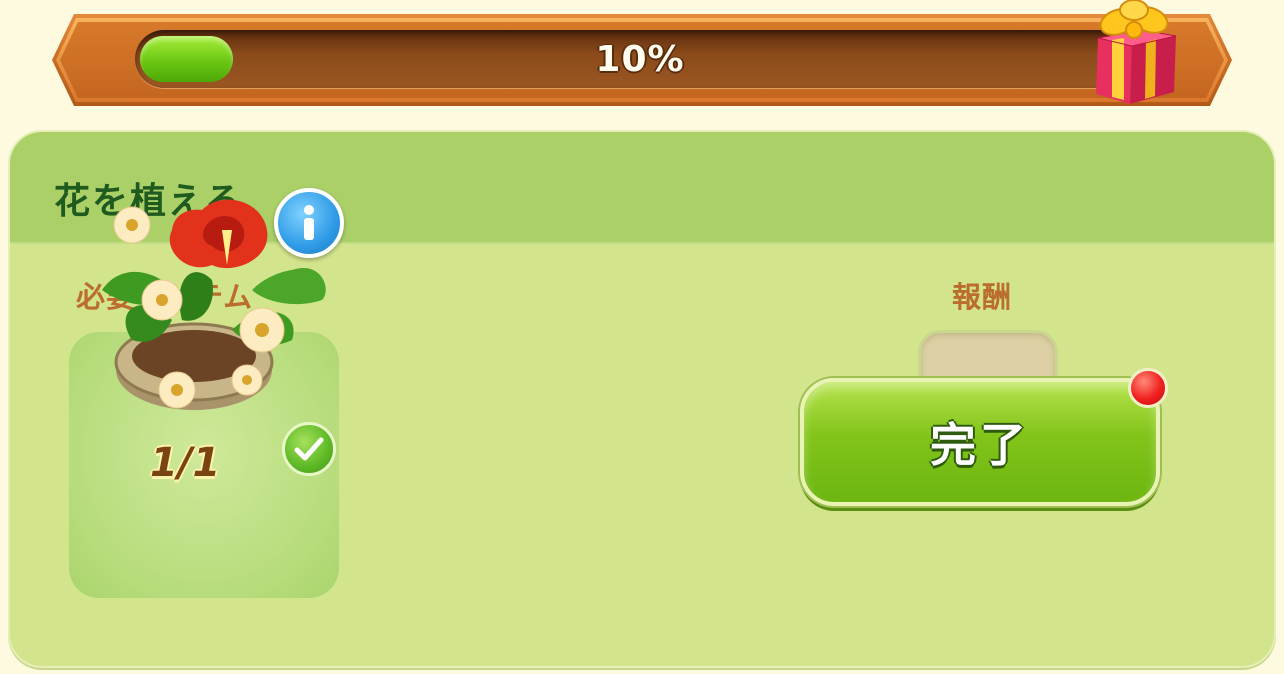 The height and width of the screenshot is (674, 1284). What do you see at coordinates (980, 445) in the screenshot?
I see `complete-button-label: 完了` at bounding box center [980, 445].